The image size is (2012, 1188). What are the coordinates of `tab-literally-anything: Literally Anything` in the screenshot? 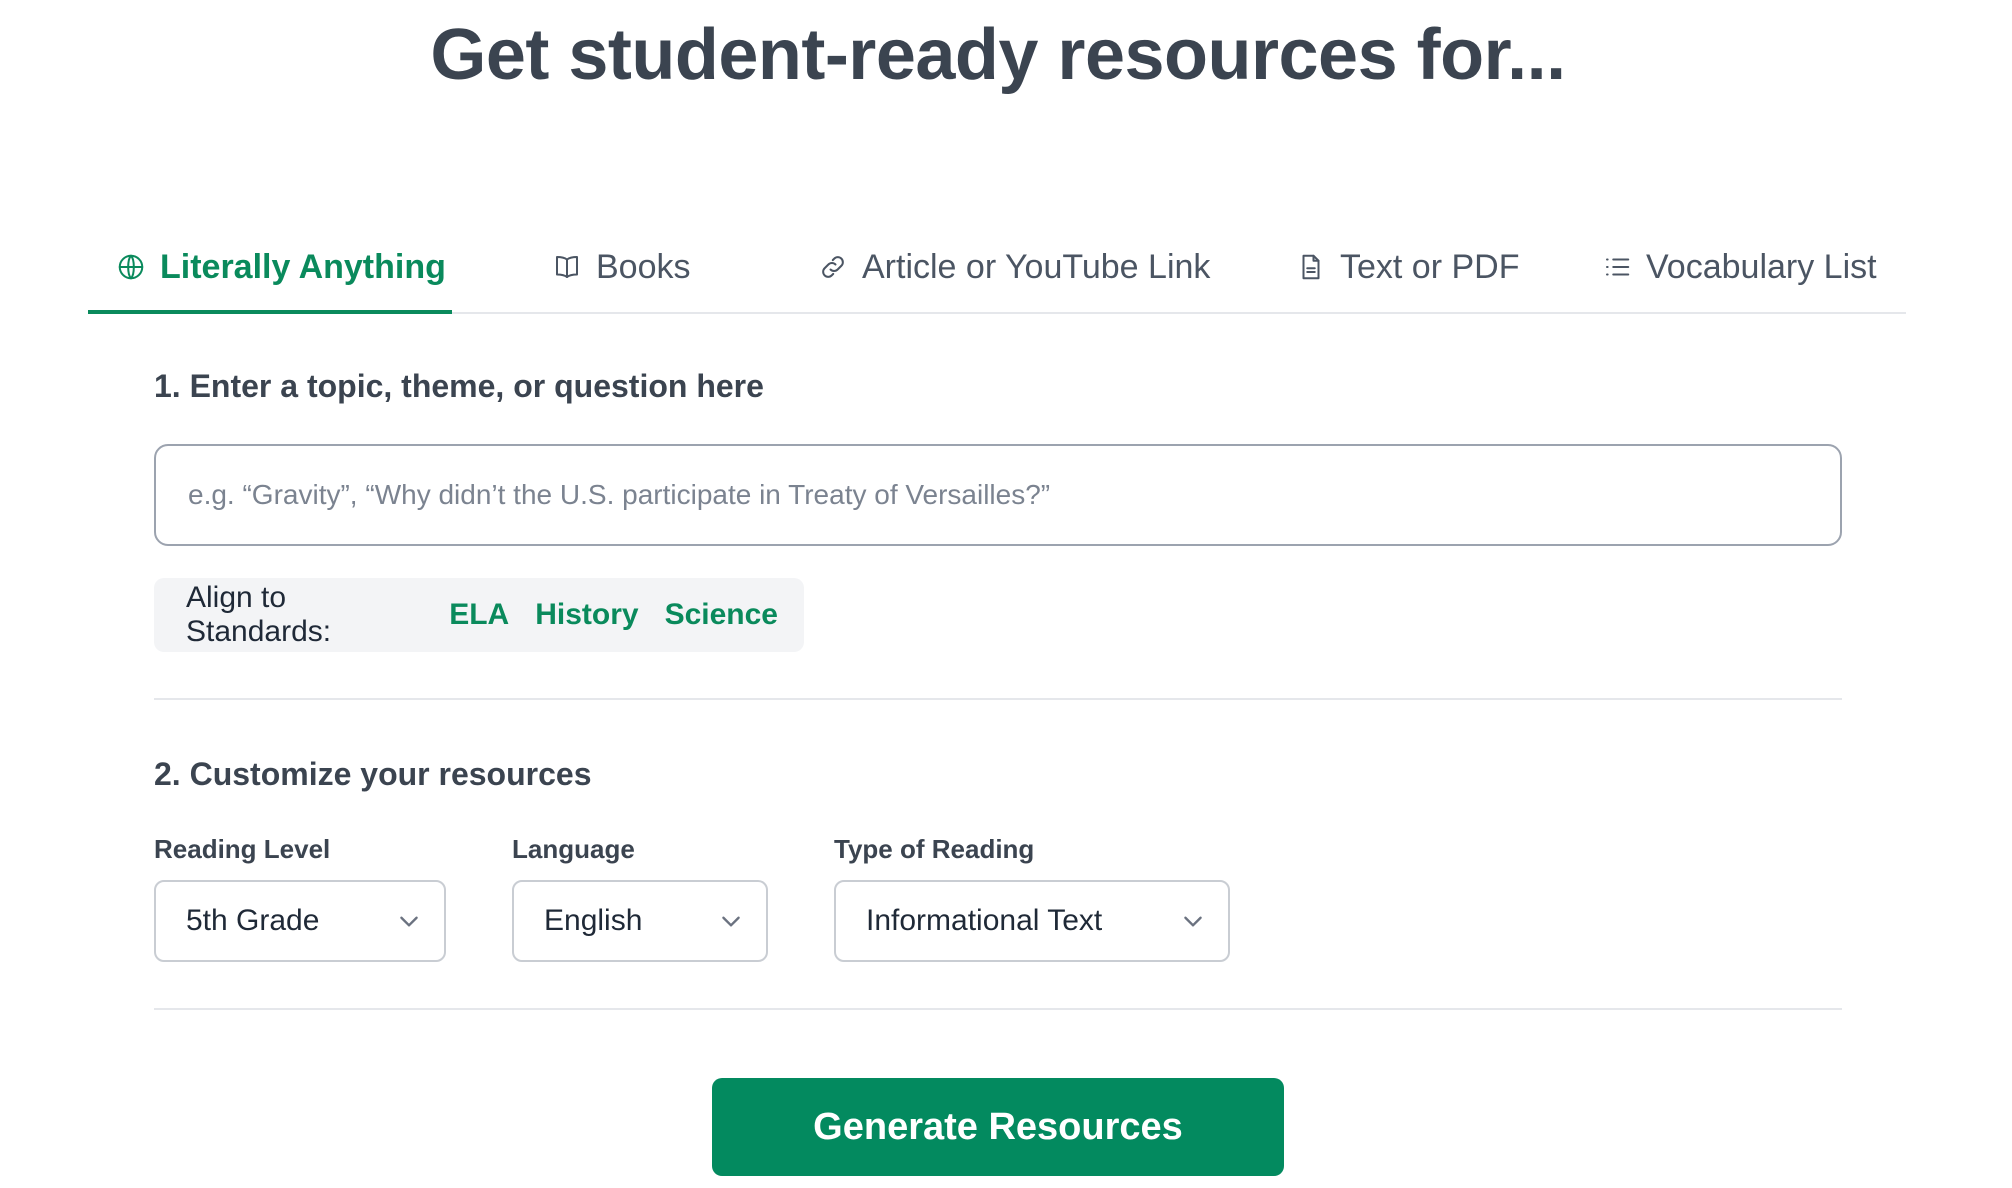 It's located at (281, 267).